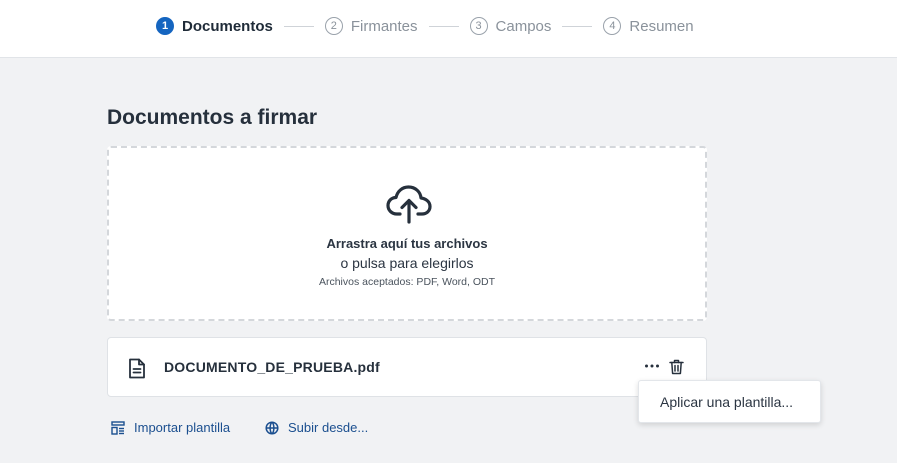  Describe the element at coordinates (478, 26) in the screenshot. I see `step-number: 3` at that location.